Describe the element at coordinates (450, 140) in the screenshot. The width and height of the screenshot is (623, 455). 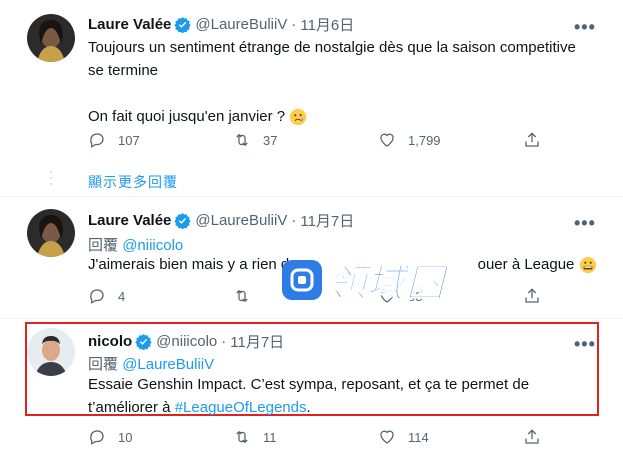
I see `like-button: 1,799` at that location.